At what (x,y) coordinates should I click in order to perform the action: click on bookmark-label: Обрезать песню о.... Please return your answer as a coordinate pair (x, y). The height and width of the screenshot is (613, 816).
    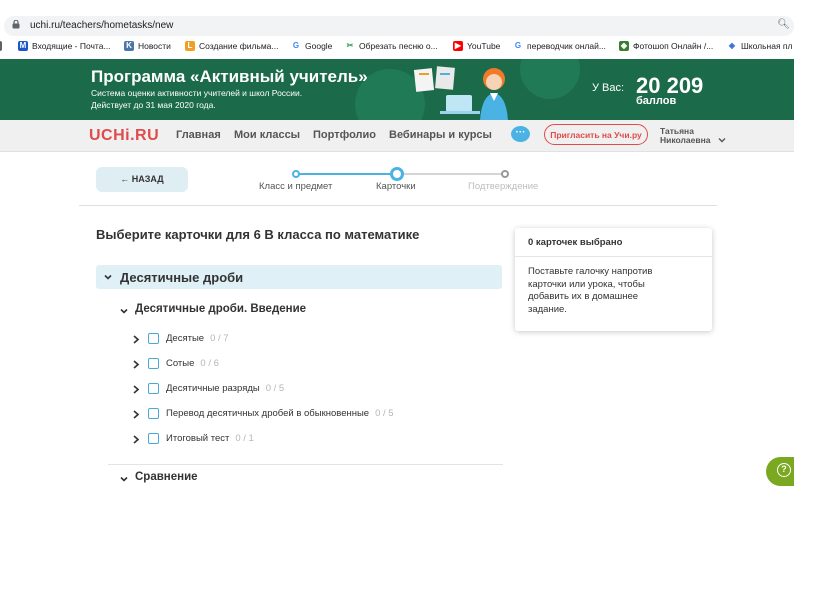
    Looking at the image, I should click on (398, 46).